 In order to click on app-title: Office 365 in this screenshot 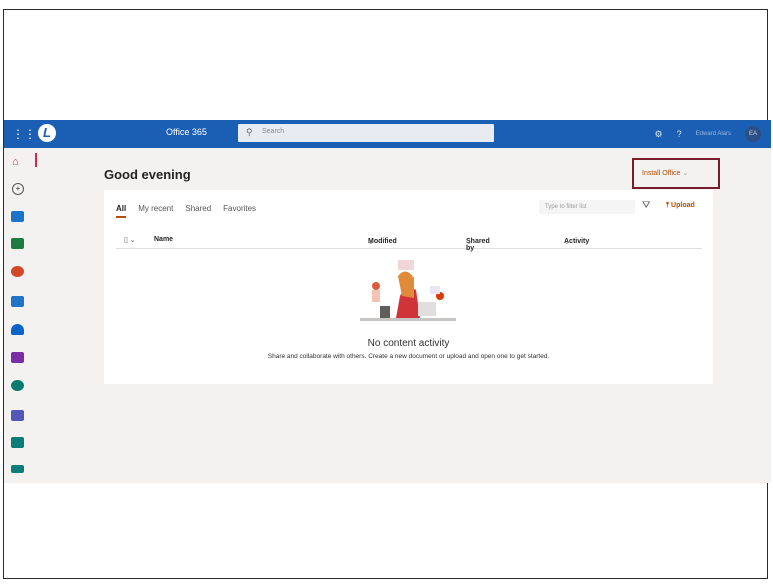, I will do `click(186, 132)`.